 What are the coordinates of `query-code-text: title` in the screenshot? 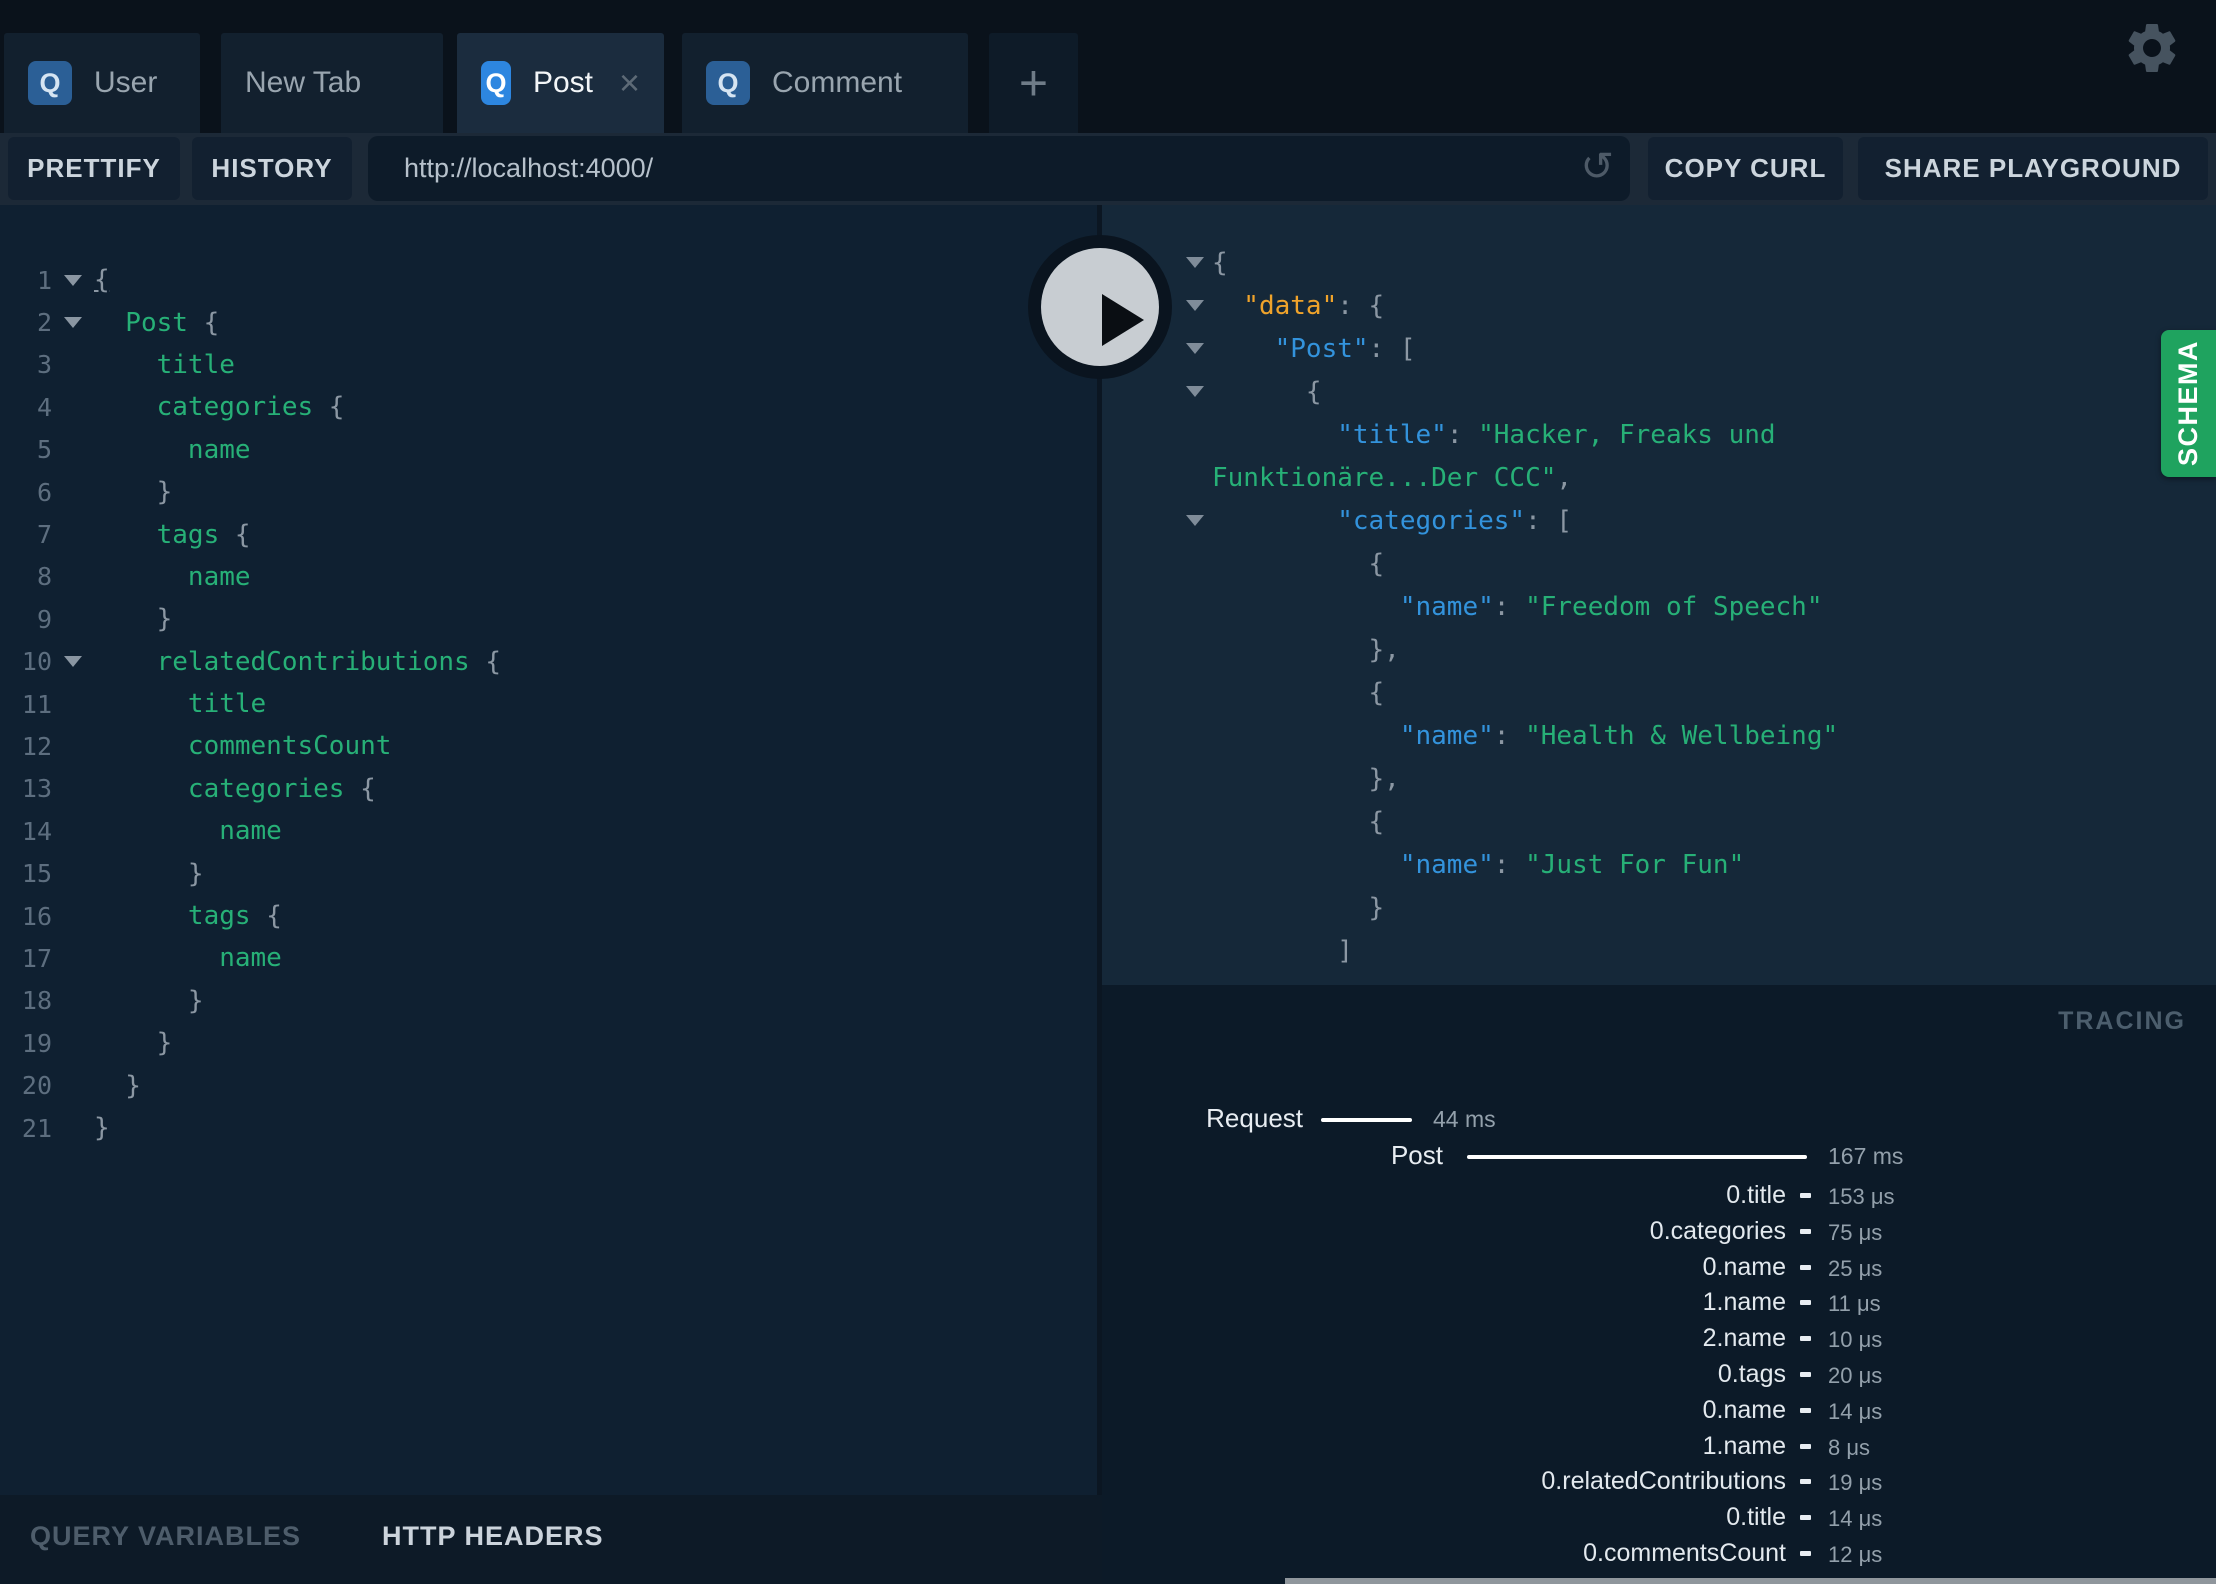 It's located at (164, 365).